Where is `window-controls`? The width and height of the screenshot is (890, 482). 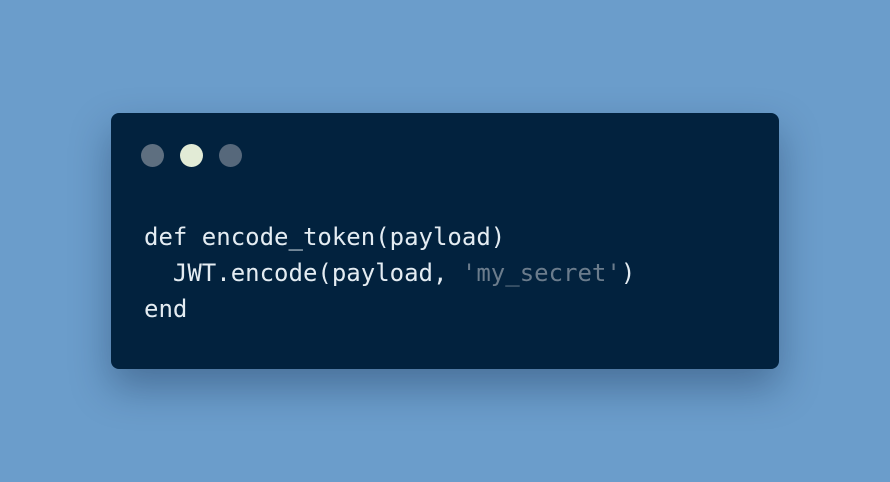 window-controls is located at coordinates (191, 155).